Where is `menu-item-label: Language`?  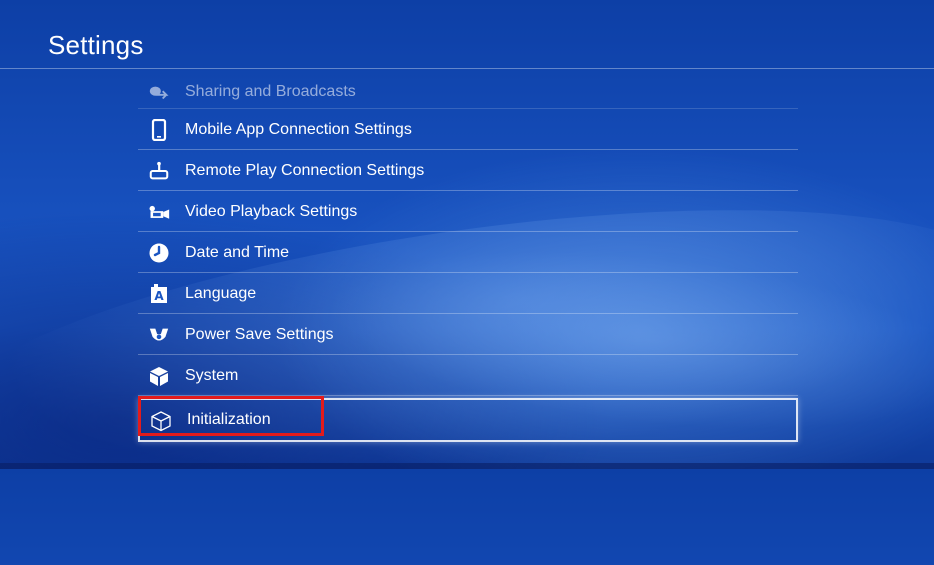
menu-item-label: Language is located at coordinates (221, 293).